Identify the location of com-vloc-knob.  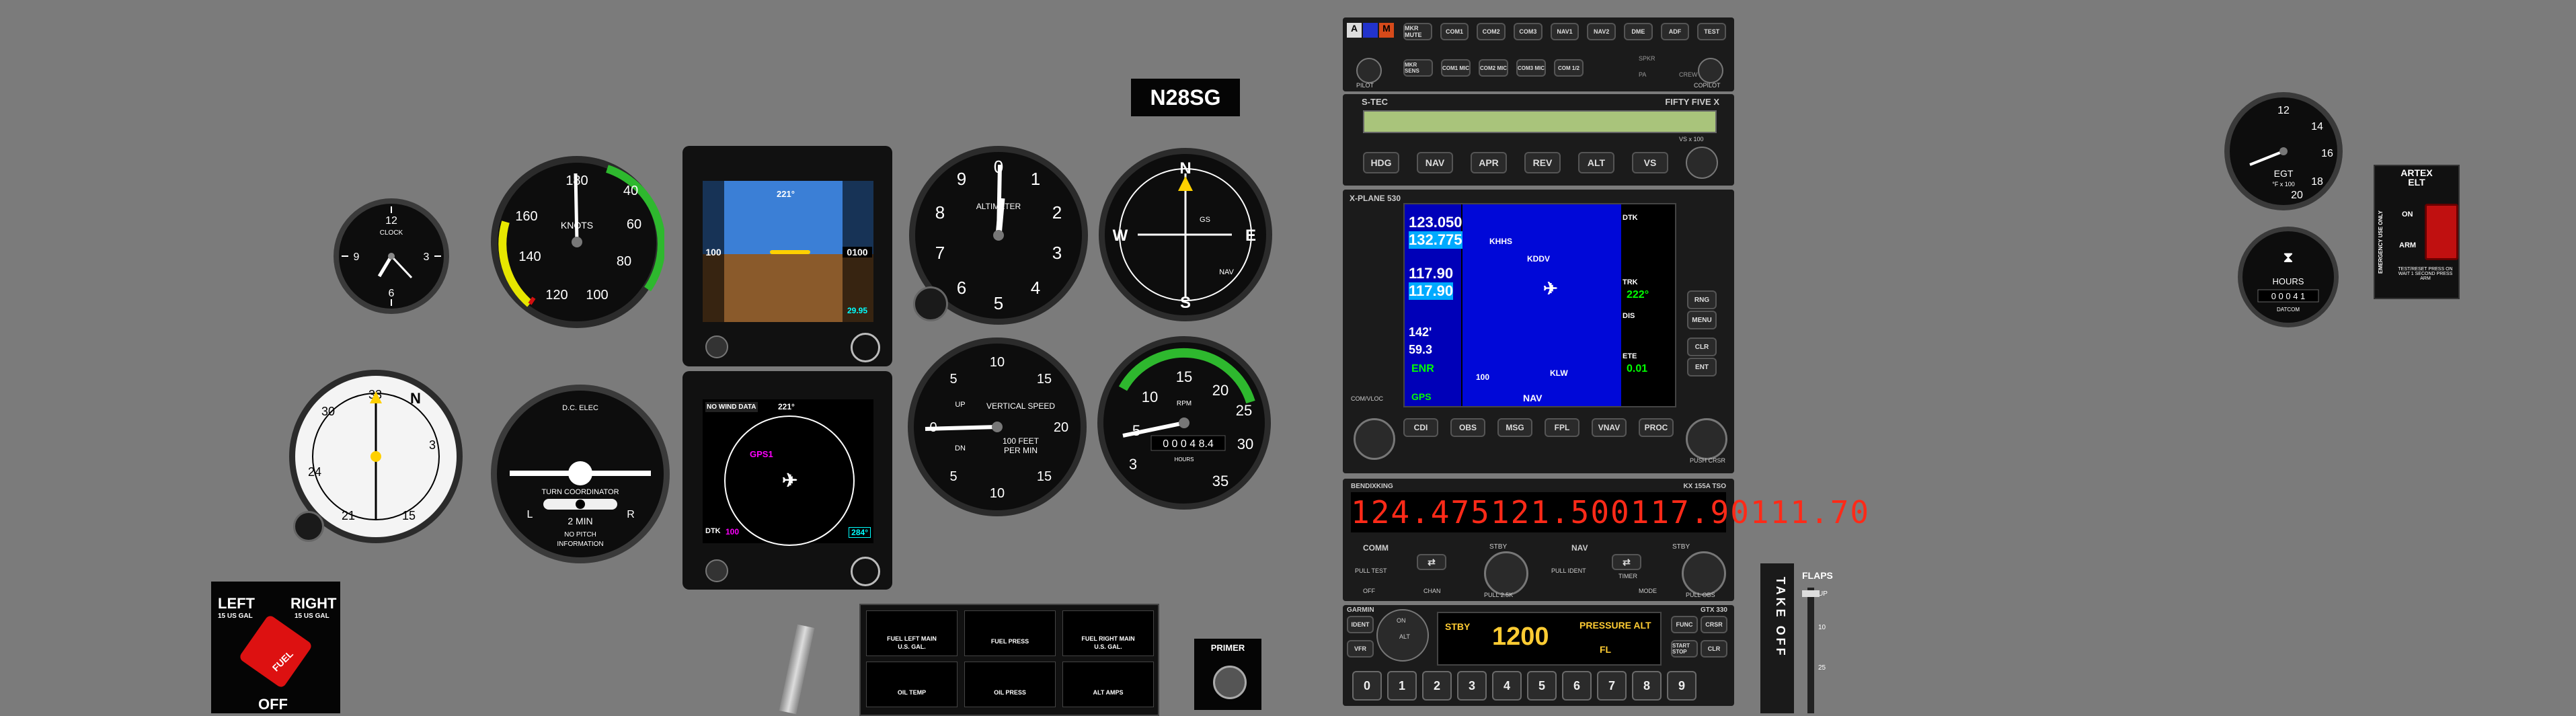
(1375, 439).